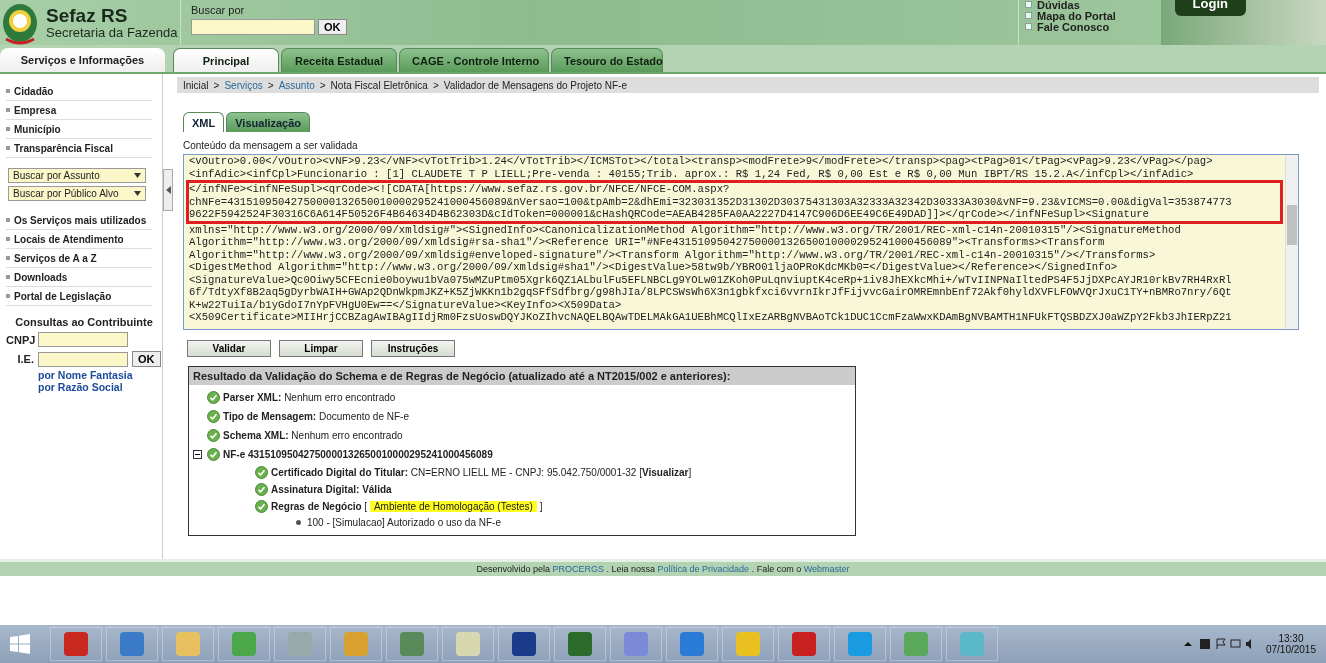 The width and height of the screenshot is (1326, 663). What do you see at coordinates (69, 239) in the screenshot?
I see `sidebar-link: Locais de Atendimento` at bounding box center [69, 239].